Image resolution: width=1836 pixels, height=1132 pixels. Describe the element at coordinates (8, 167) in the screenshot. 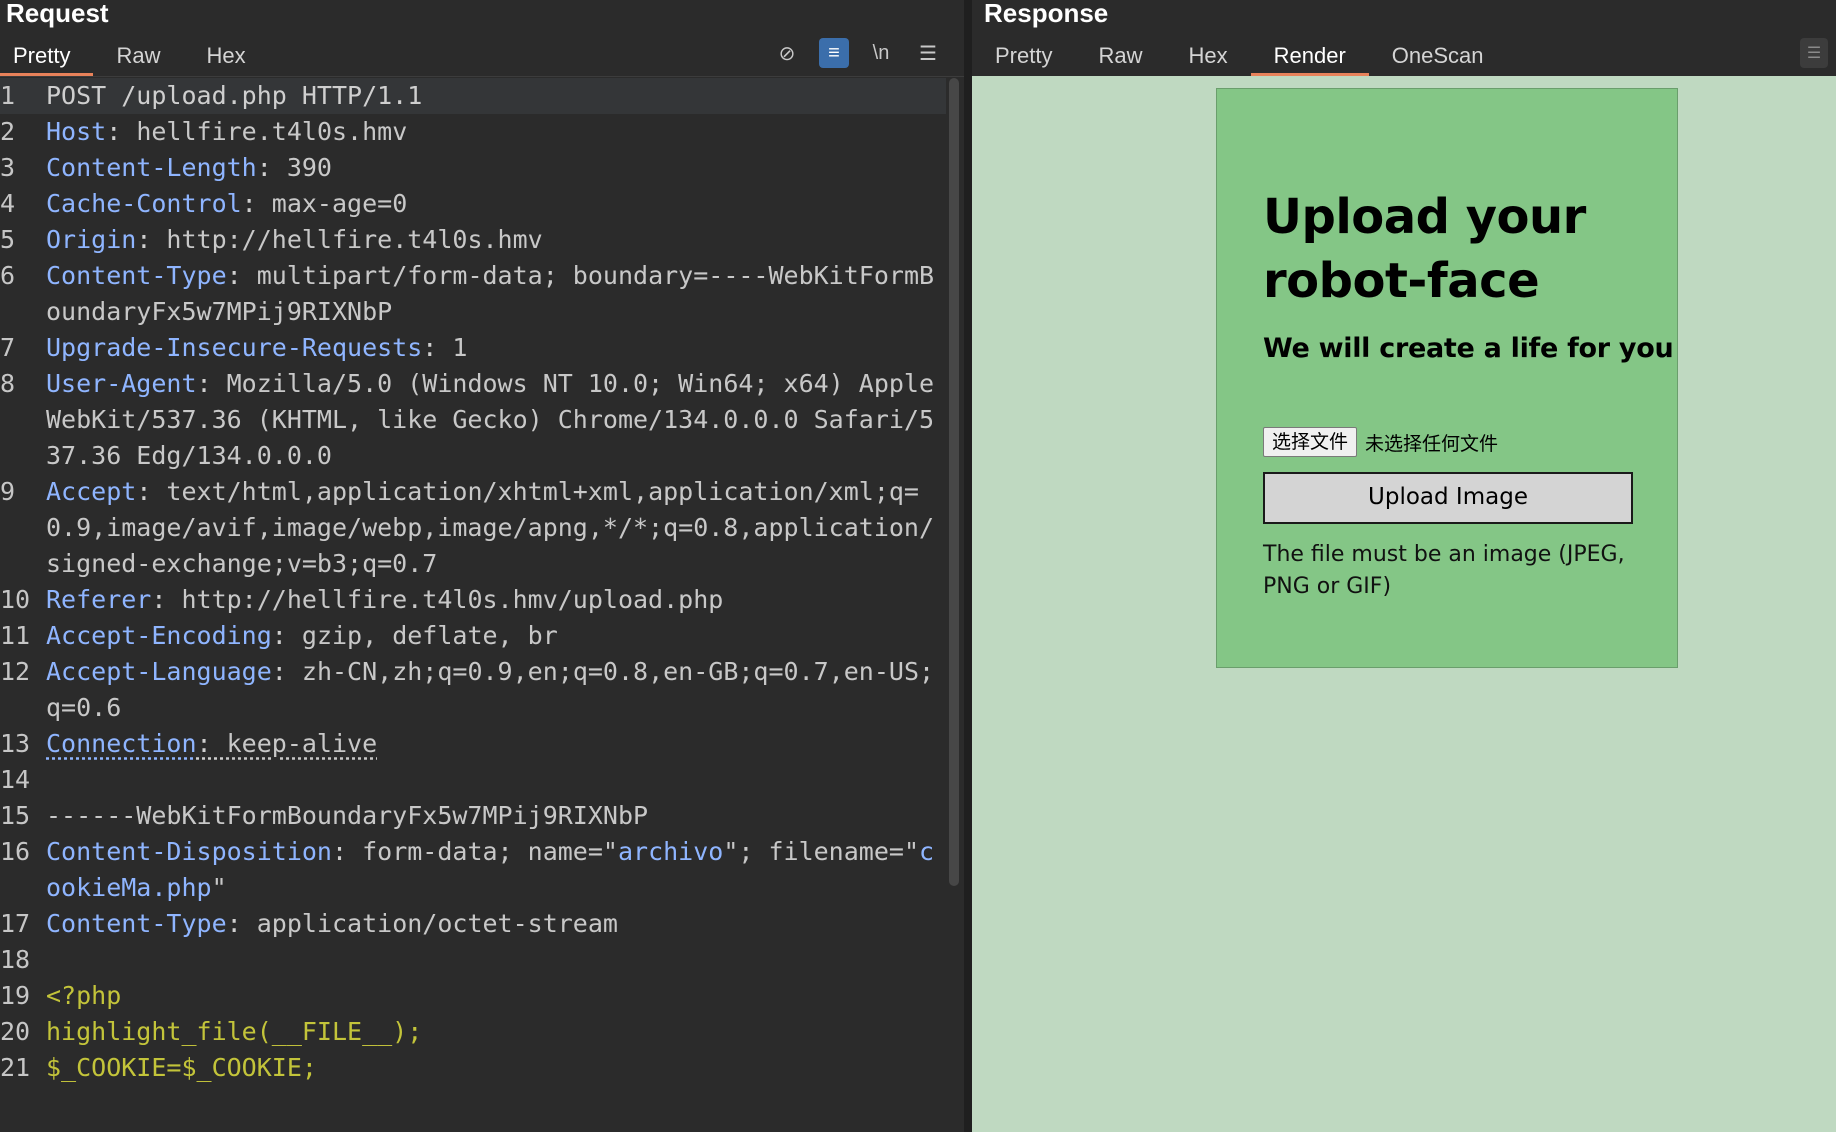

I see `line-number: 3` at that location.